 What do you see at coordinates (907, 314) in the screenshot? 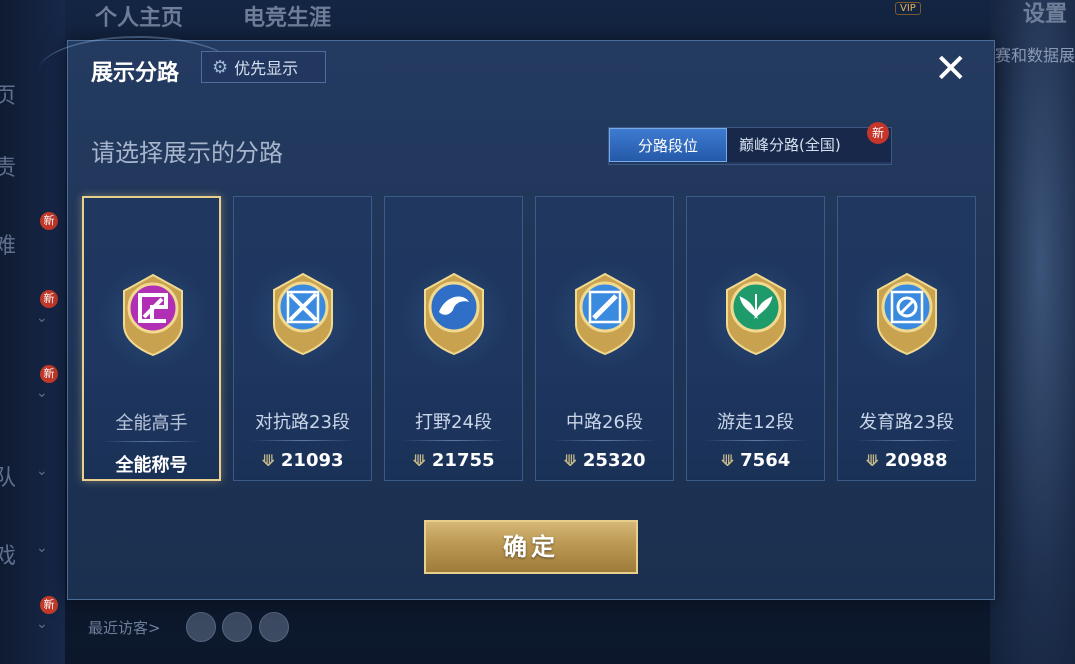
I see `farm-lane-icon` at bounding box center [907, 314].